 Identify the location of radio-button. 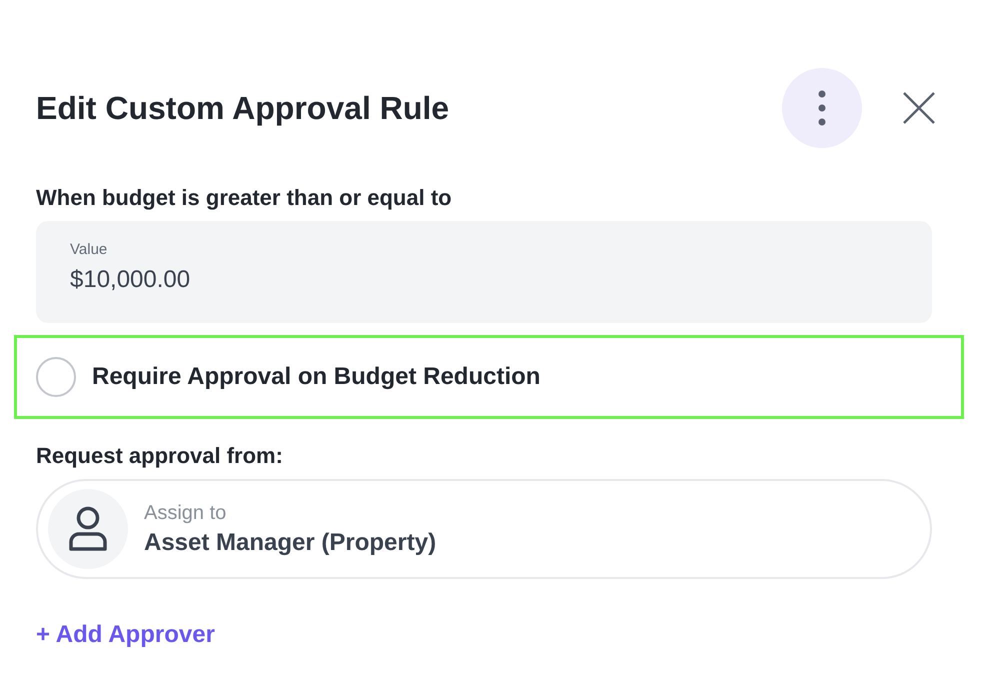
(56, 377).